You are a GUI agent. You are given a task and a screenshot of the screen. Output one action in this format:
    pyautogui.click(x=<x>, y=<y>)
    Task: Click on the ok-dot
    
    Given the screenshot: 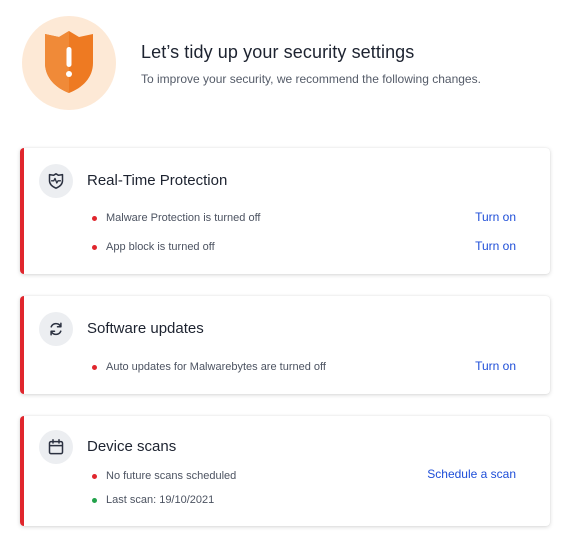 What is the action you would take?
    pyautogui.click(x=94, y=500)
    